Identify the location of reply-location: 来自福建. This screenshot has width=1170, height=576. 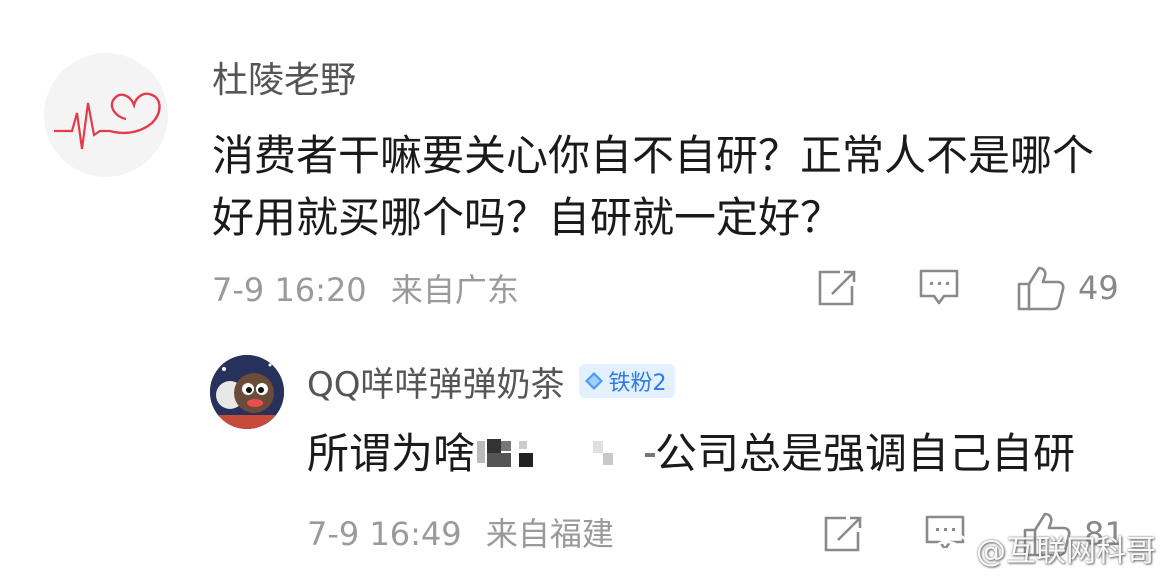
(549, 534).